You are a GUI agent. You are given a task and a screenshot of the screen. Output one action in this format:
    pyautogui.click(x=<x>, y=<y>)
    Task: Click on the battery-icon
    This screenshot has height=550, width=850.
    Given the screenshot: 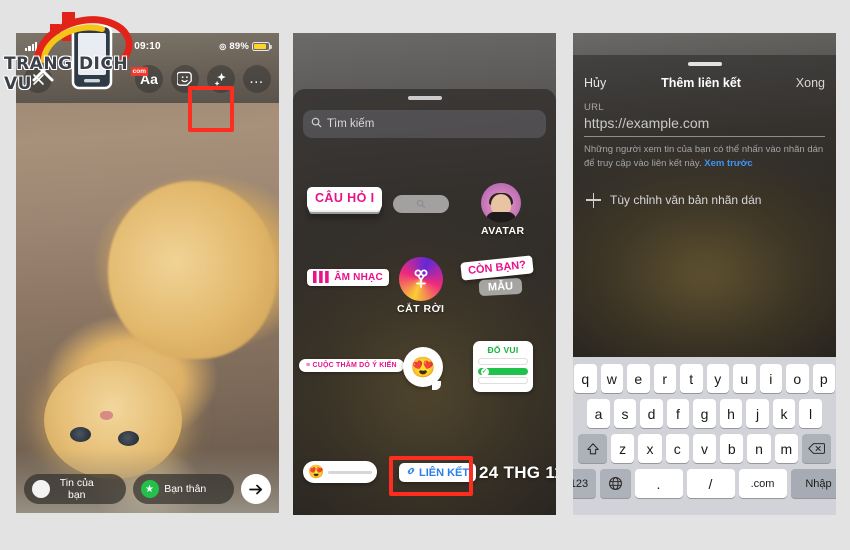 What is the action you would take?
    pyautogui.click(x=262, y=46)
    